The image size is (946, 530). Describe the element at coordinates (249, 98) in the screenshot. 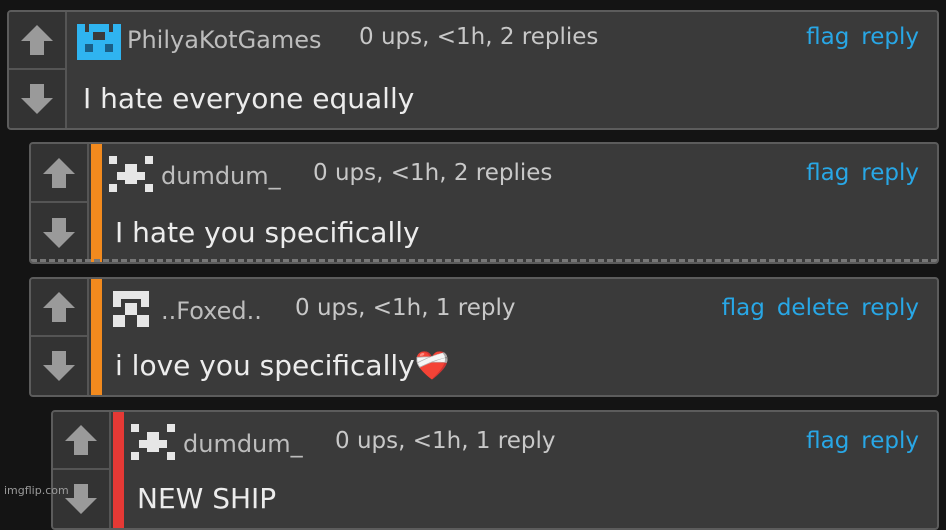

I see `comment-text: I hate everyone equally` at that location.